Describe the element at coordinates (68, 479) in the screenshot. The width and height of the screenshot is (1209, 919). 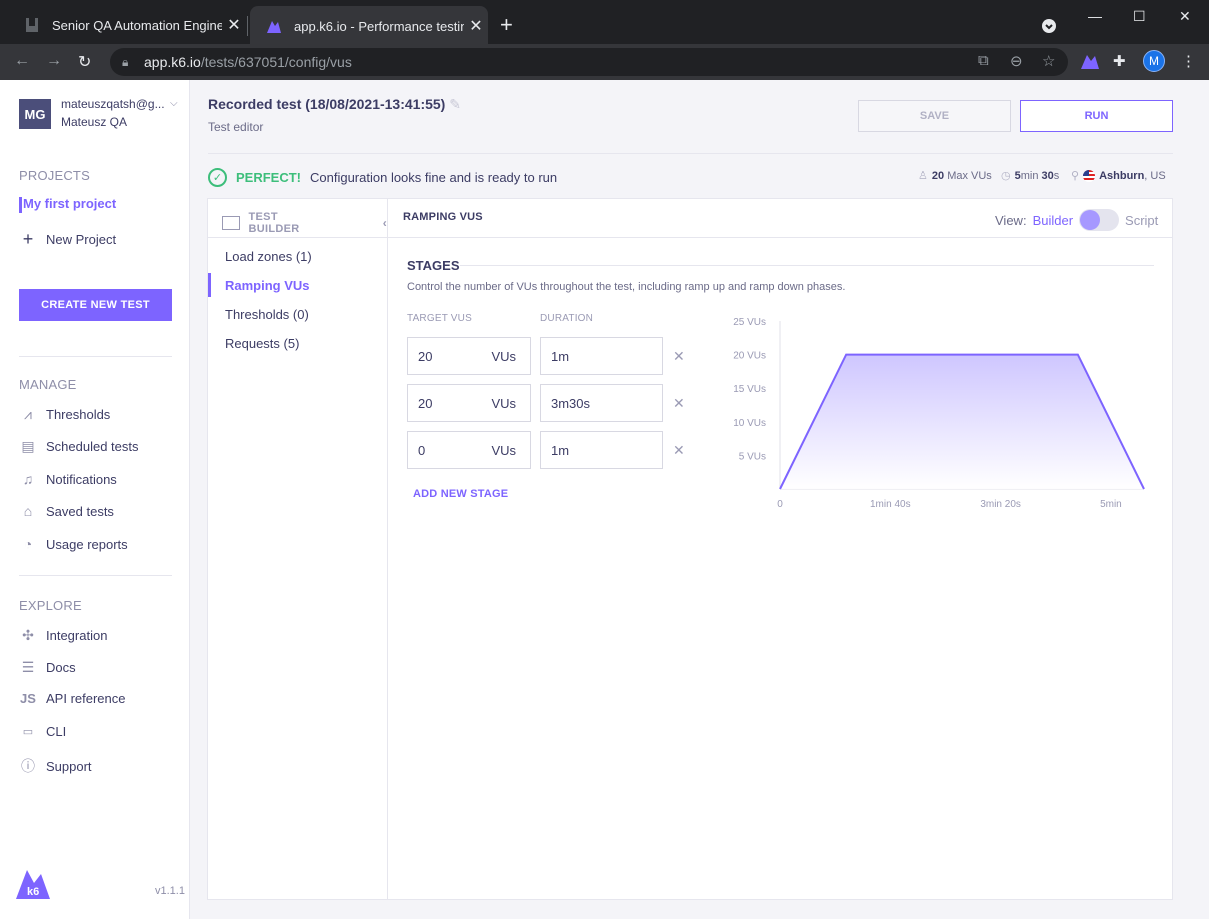
I see `sidebar-item-notifications: ♫ Notifications` at that location.